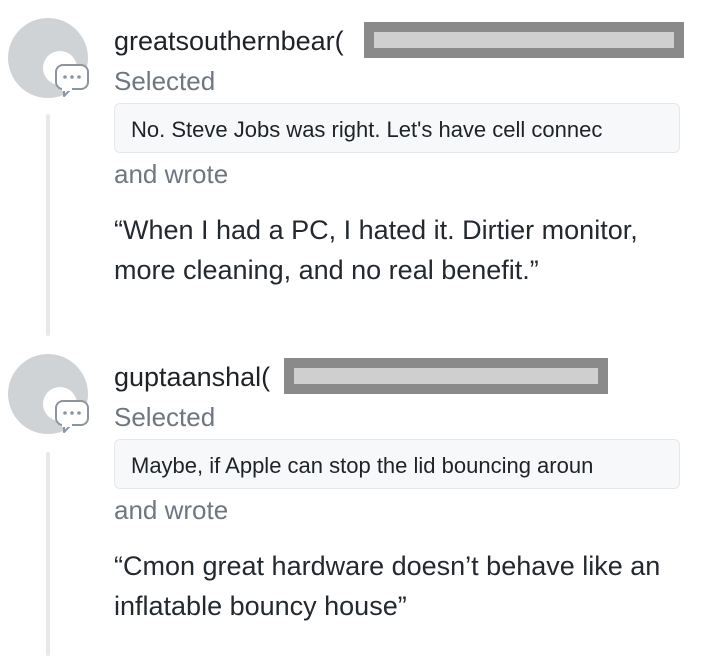 The width and height of the screenshot is (720, 656). I want to click on comment-author: greatsouthernbear(, so click(229, 41).